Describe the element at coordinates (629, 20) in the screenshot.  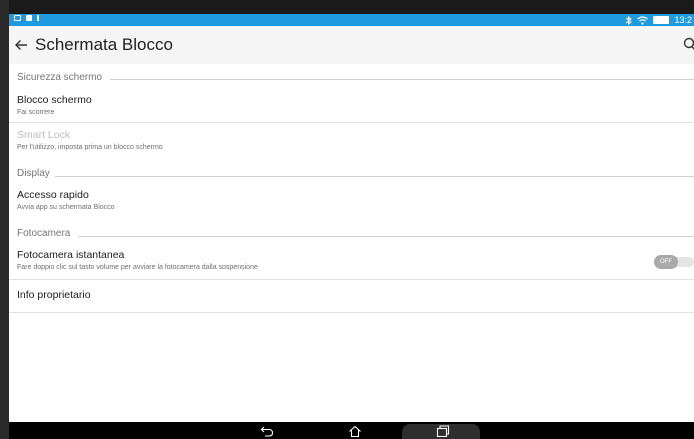
I see `bluetooth-icon` at that location.